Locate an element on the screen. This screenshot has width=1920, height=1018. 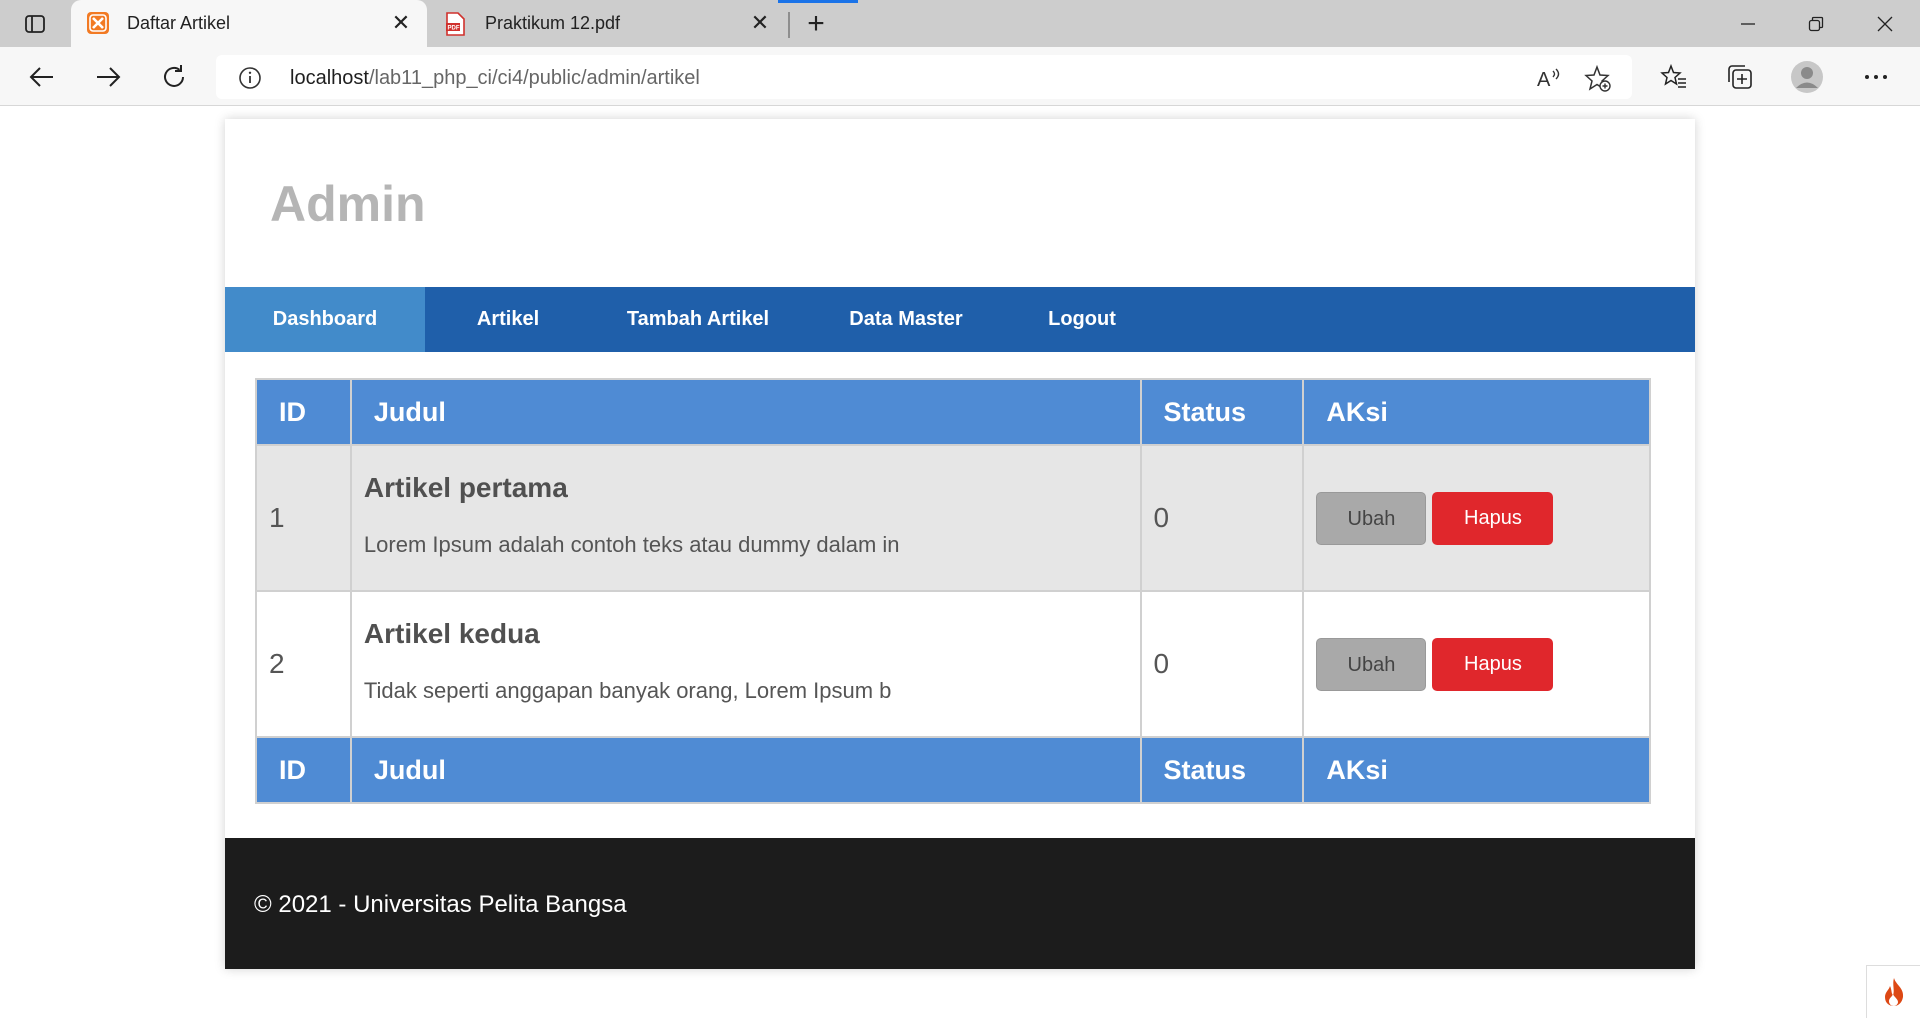
site-title: Admin is located at coordinates (348, 204).